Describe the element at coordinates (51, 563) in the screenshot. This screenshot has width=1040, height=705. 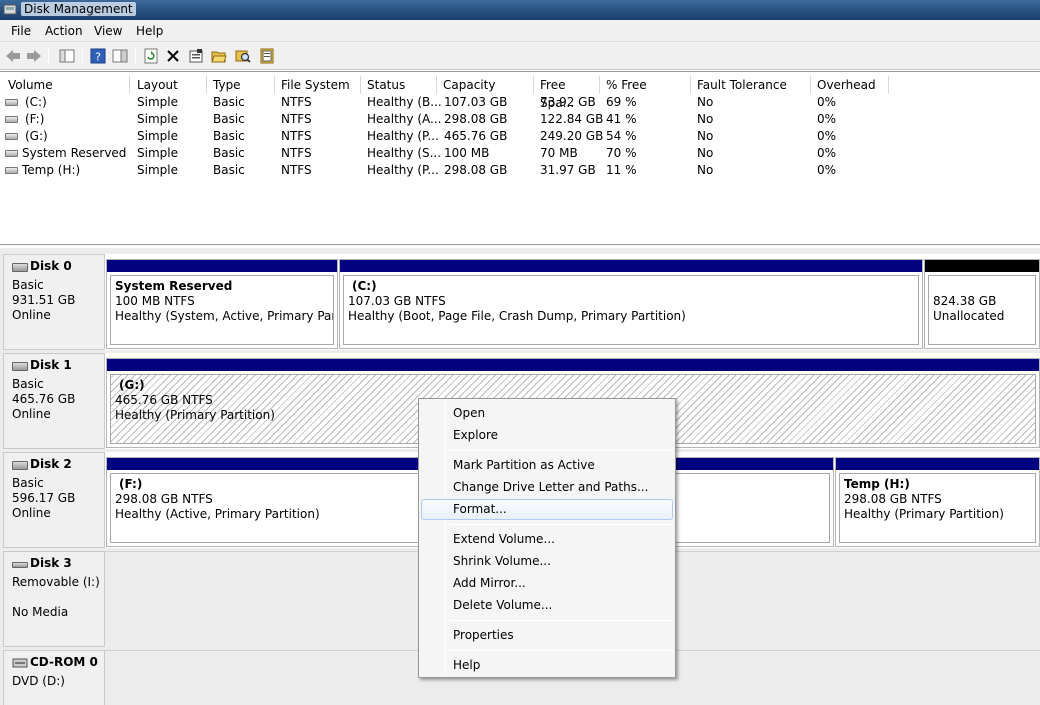
I see `disk-name: Disk 3` at that location.